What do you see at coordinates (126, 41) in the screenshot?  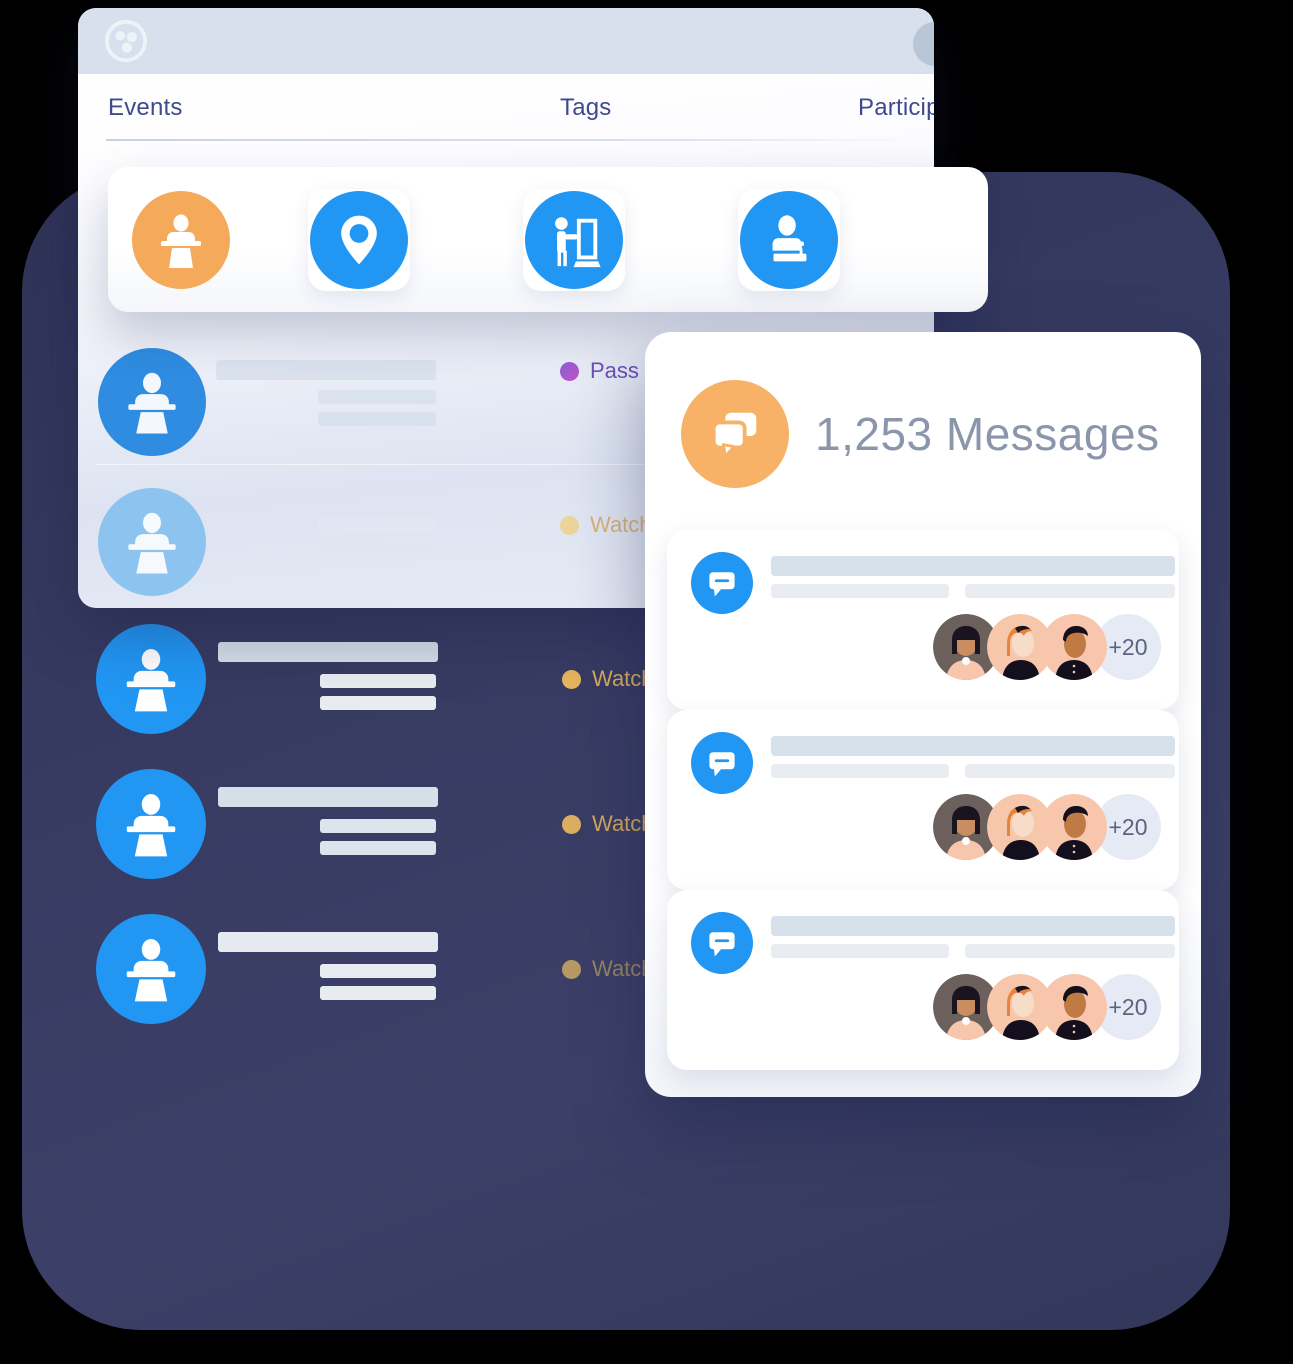 I see `community-logo-icon` at bounding box center [126, 41].